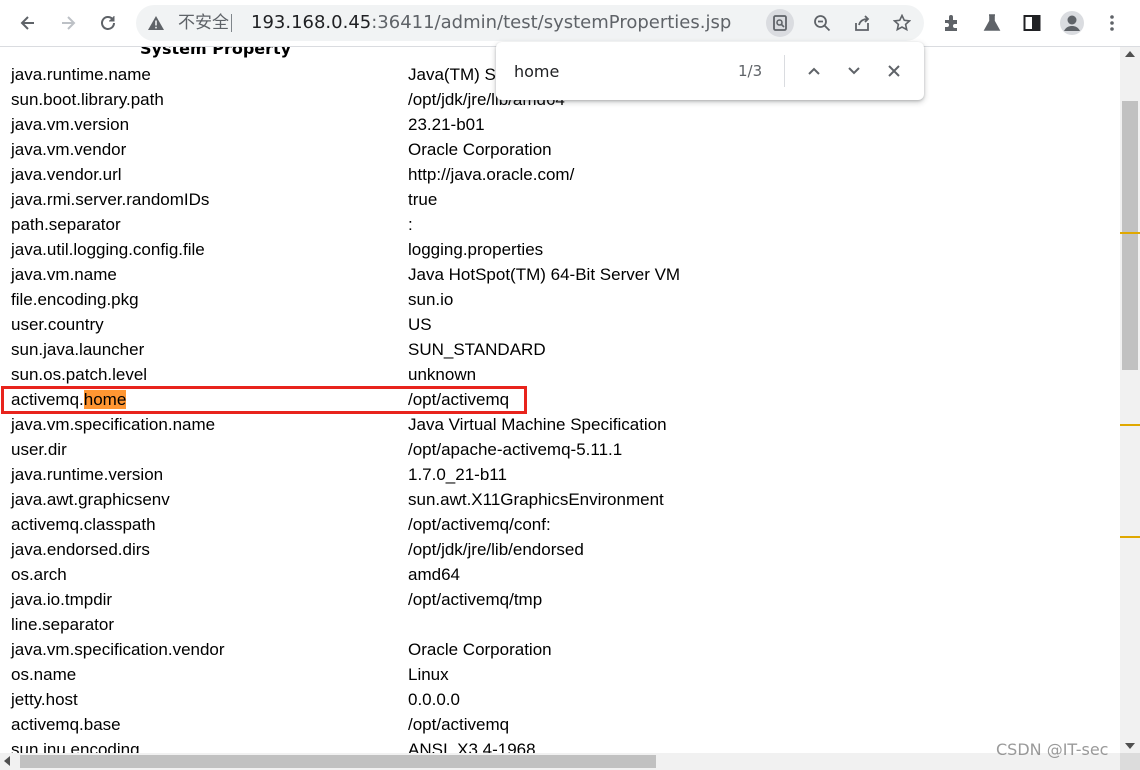  I want to click on property-row: user.dir/opt/apache-activemq-5.11.1, so click(560, 449).